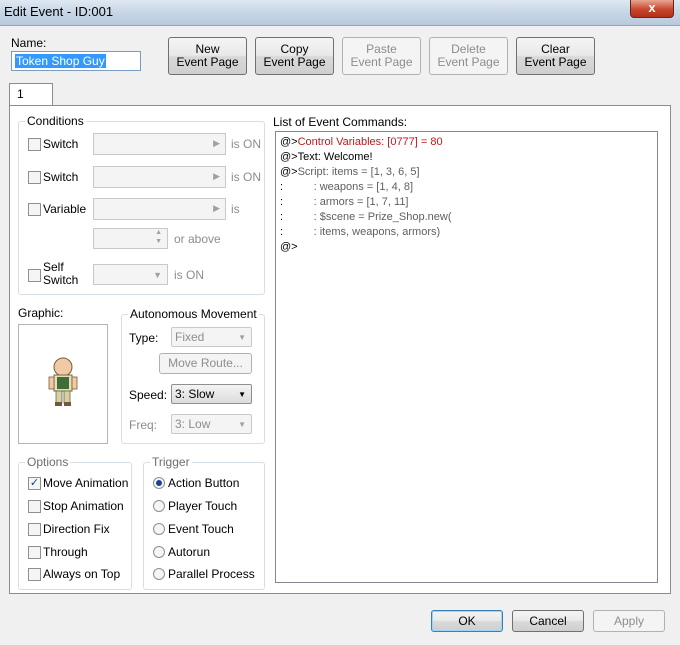 This screenshot has height=645, width=680. What do you see at coordinates (34, 209) in the screenshot?
I see `variable-checkbox` at bounding box center [34, 209].